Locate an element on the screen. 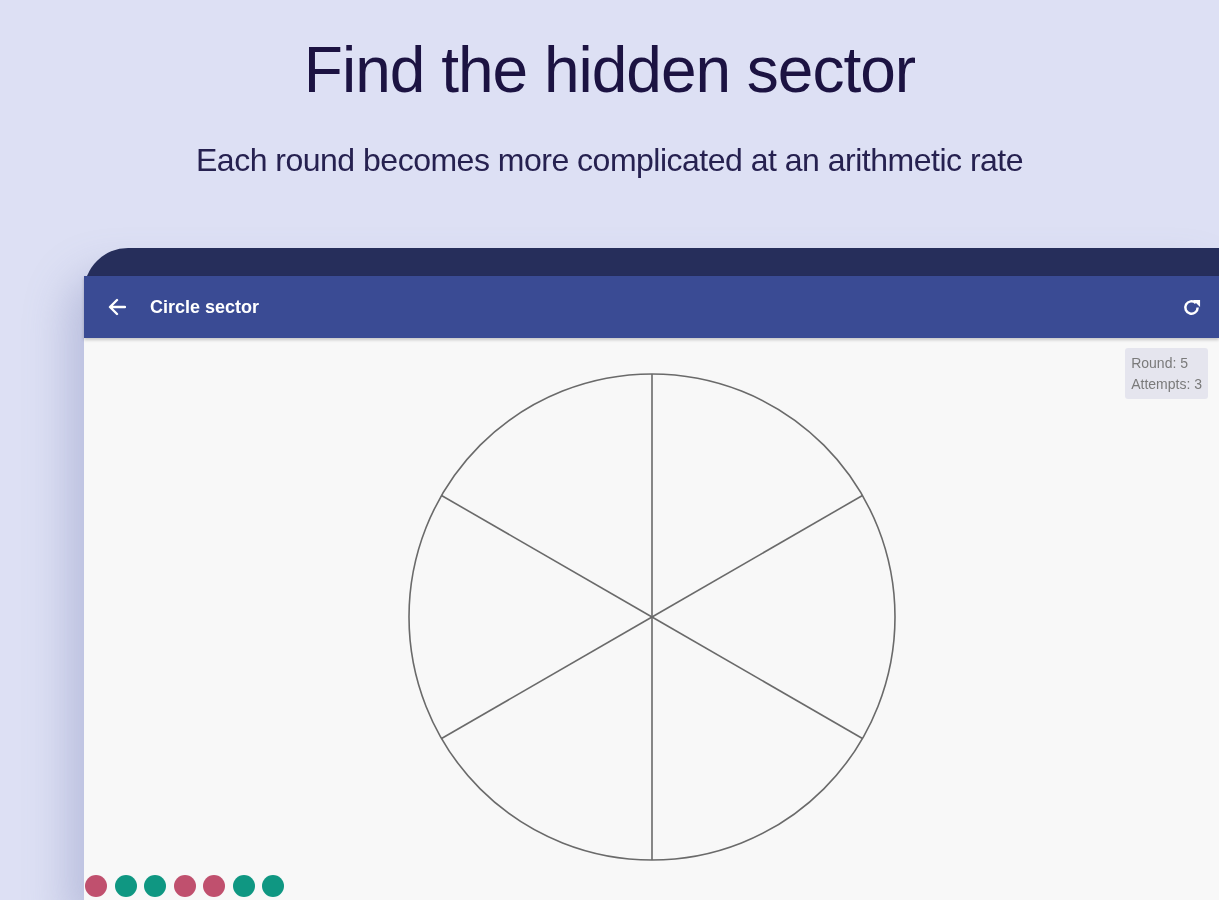  page-subtitle: Each round becomes more complicated at an arithmetic rate is located at coordinates (609, 160).